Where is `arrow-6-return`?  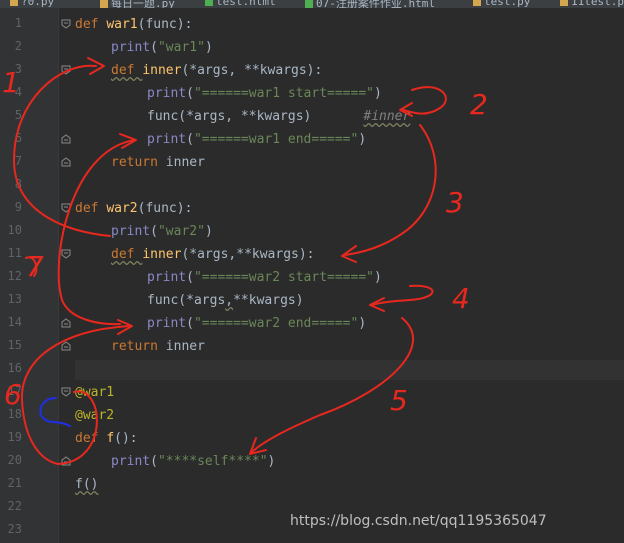
arrow-6-return is located at coordinates (77, 427).